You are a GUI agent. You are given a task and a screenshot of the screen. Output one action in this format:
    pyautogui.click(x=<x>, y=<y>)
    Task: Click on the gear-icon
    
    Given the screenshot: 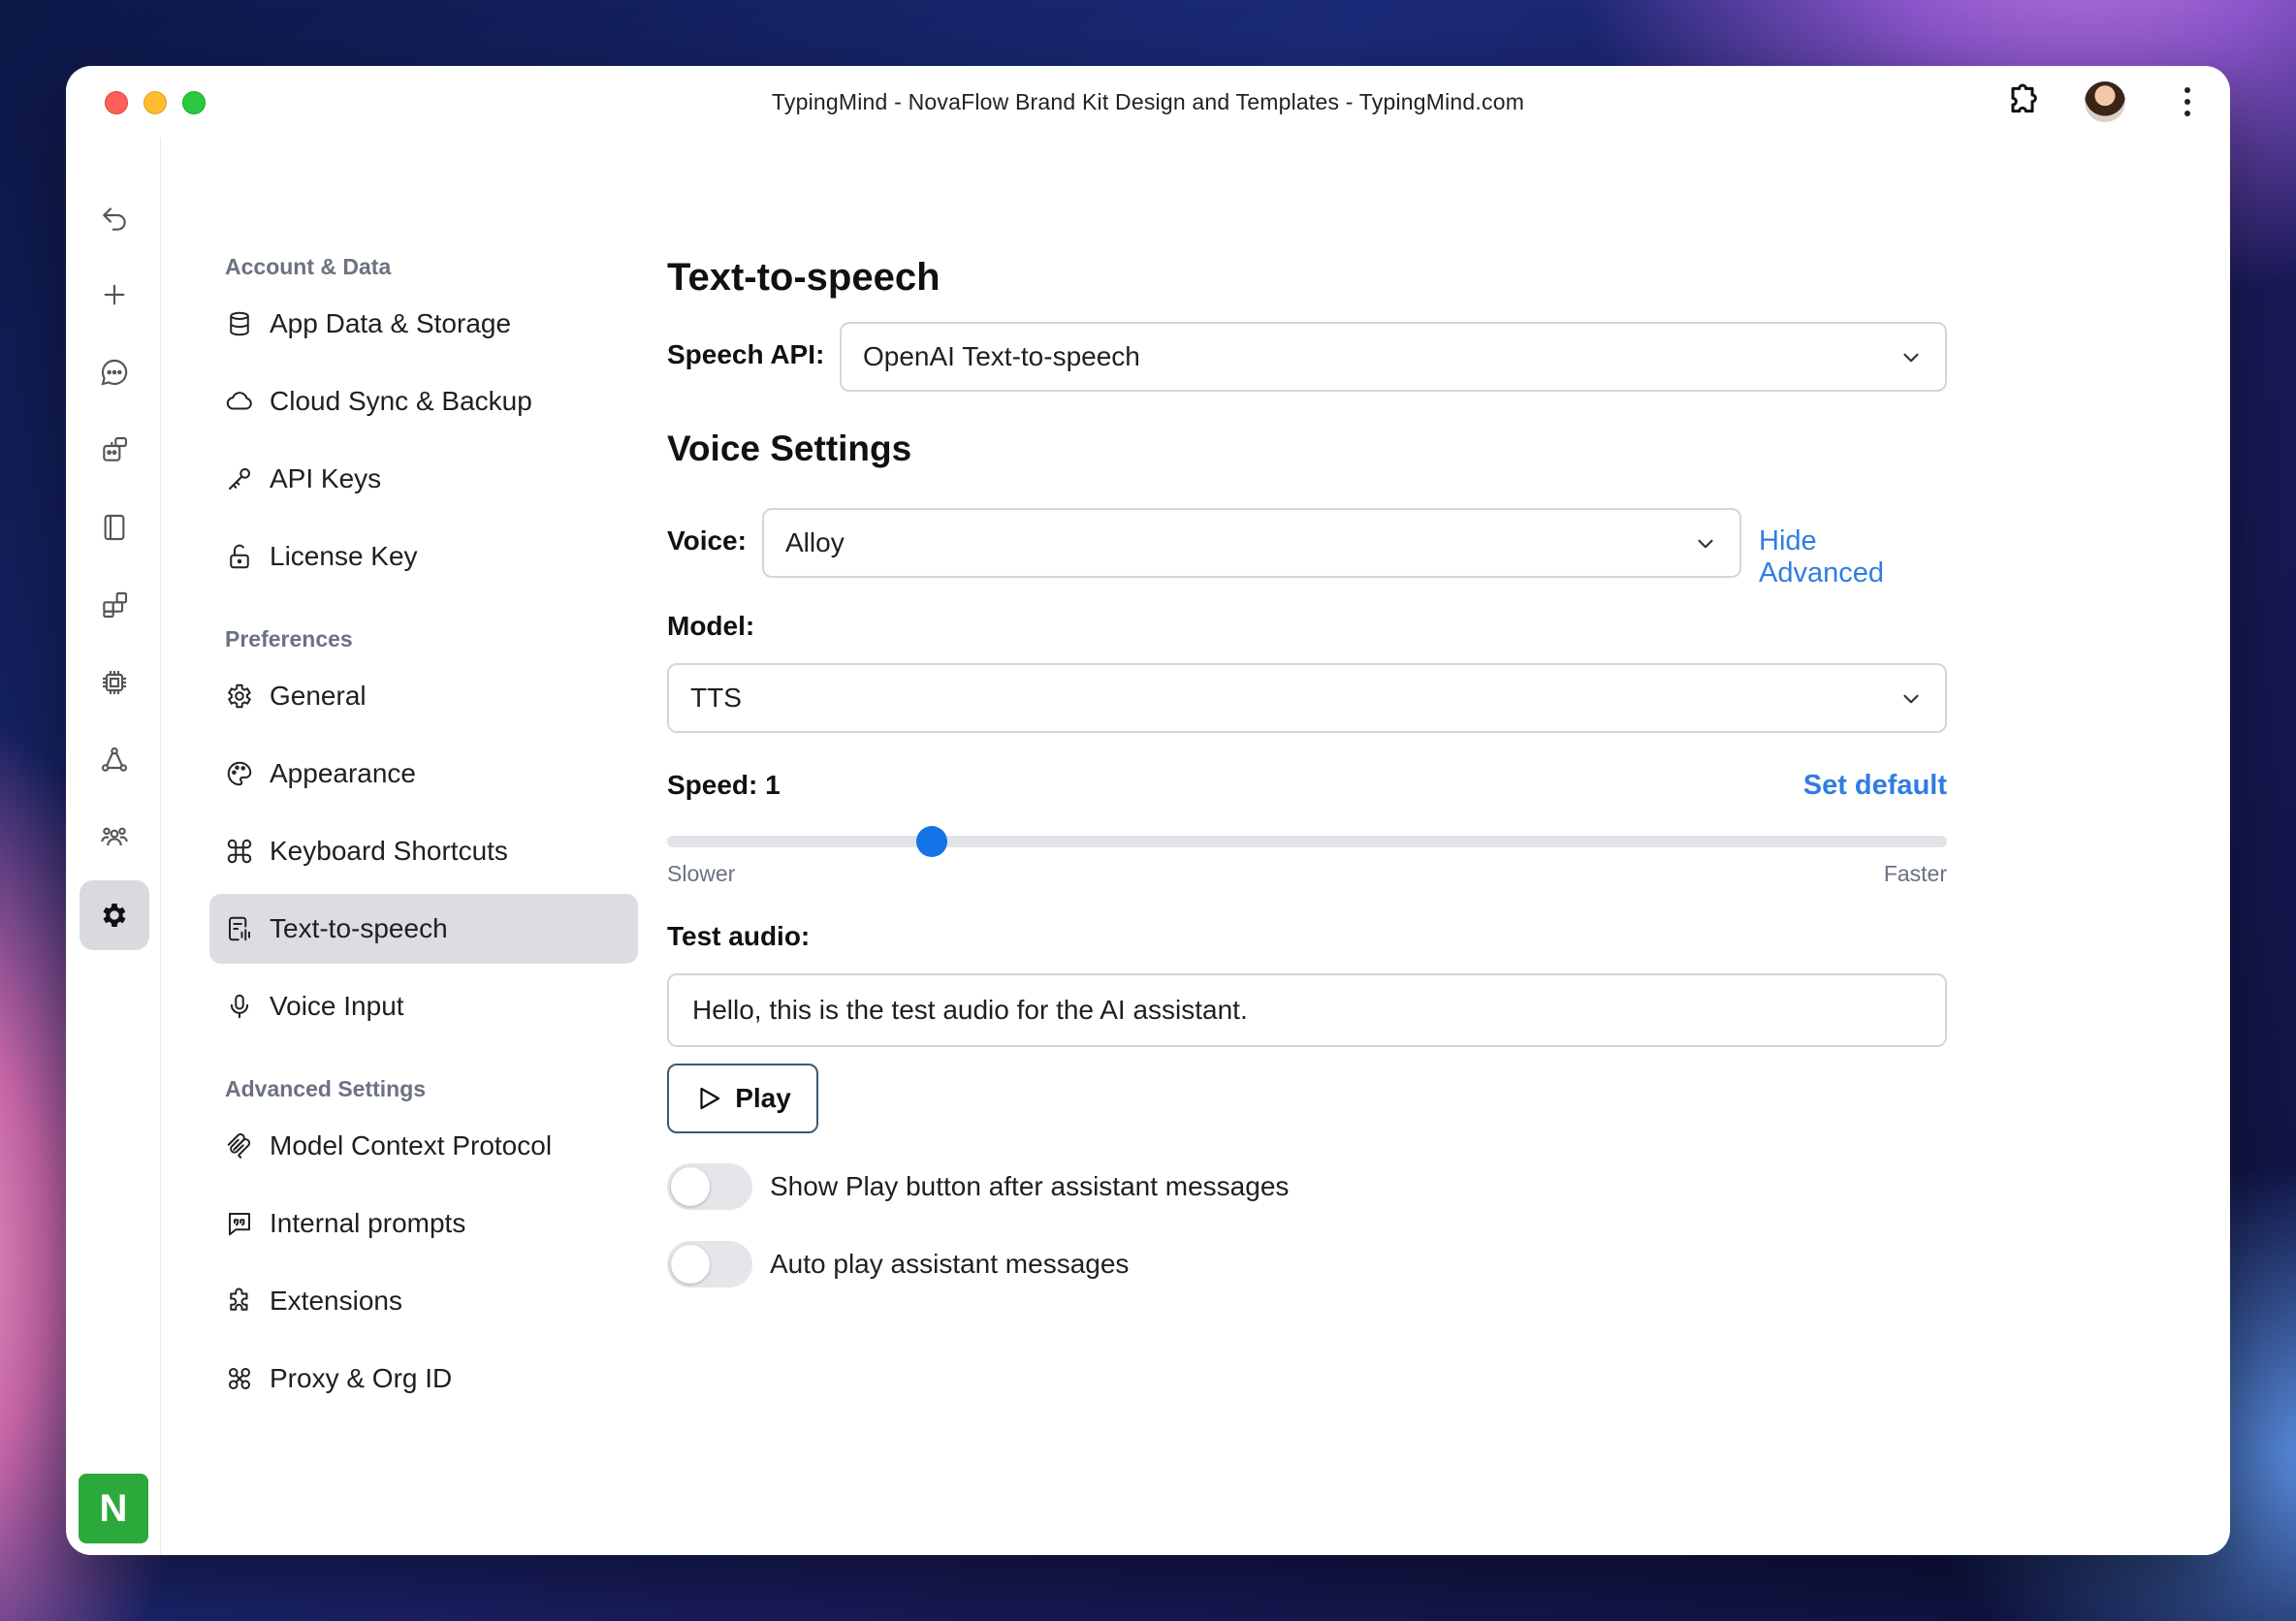 What is the action you would take?
    pyautogui.click(x=239, y=696)
    